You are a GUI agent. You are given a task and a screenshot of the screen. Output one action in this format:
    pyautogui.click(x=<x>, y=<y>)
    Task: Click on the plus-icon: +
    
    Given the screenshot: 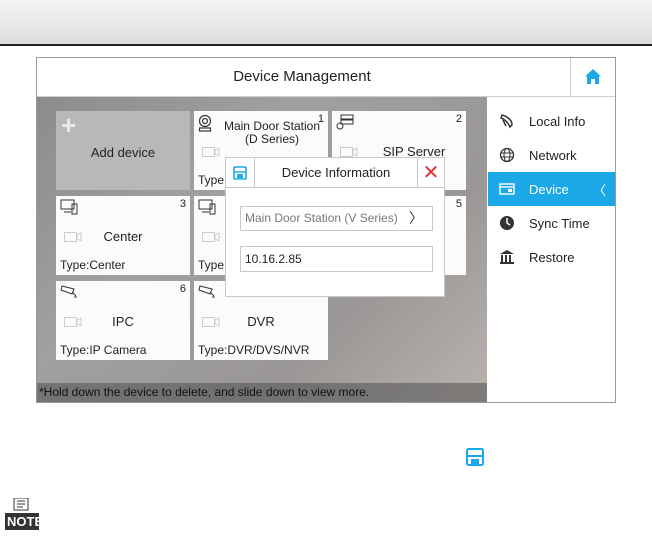 What is the action you would take?
    pyautogui.click(x=69, y=125)
    